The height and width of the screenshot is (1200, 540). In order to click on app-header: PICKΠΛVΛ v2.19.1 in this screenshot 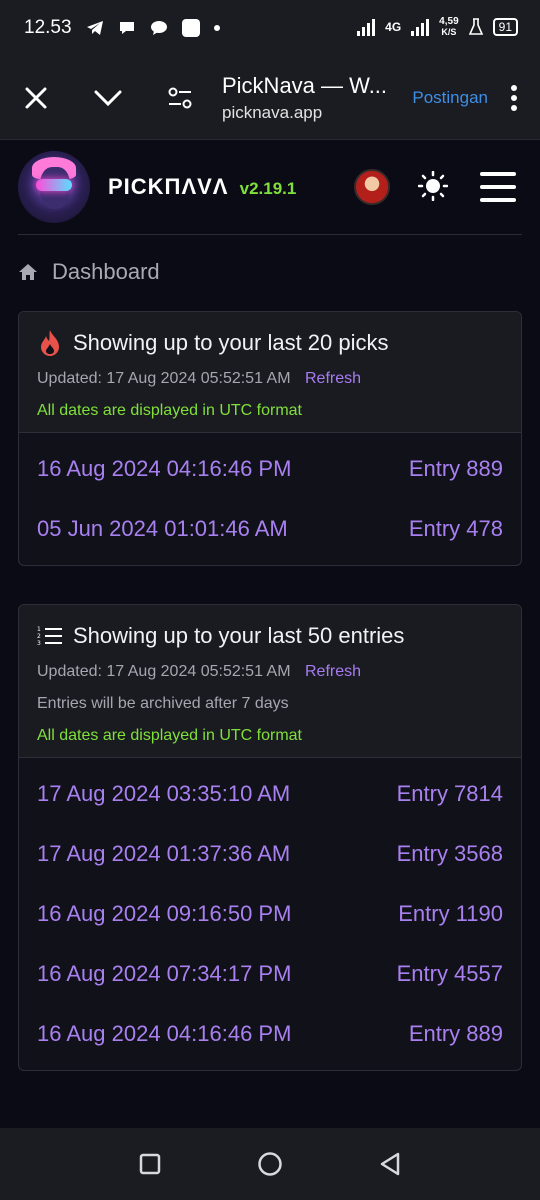, I will do `click(270, 187)`.